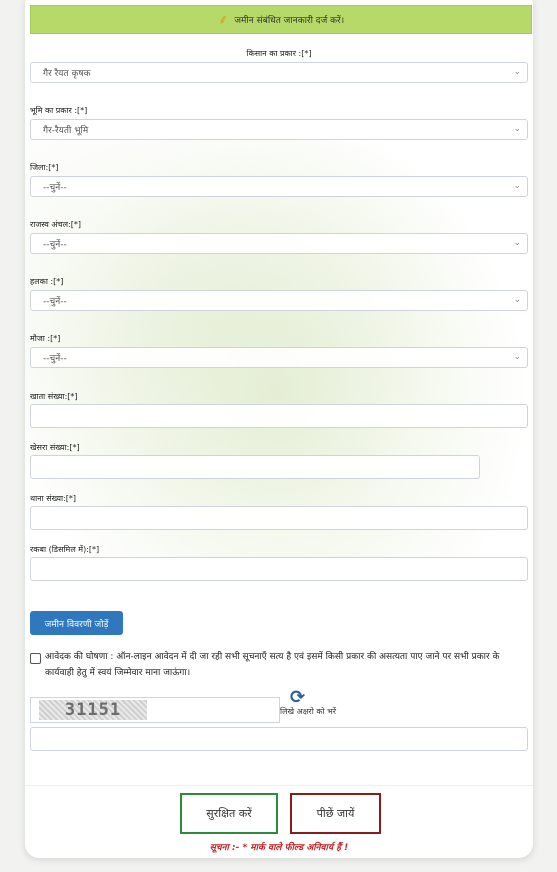  What do you see at coordinates (223, 20) in the screenshot?
I see `wheat-icon: ⸙` at bounding box center [223, 20].